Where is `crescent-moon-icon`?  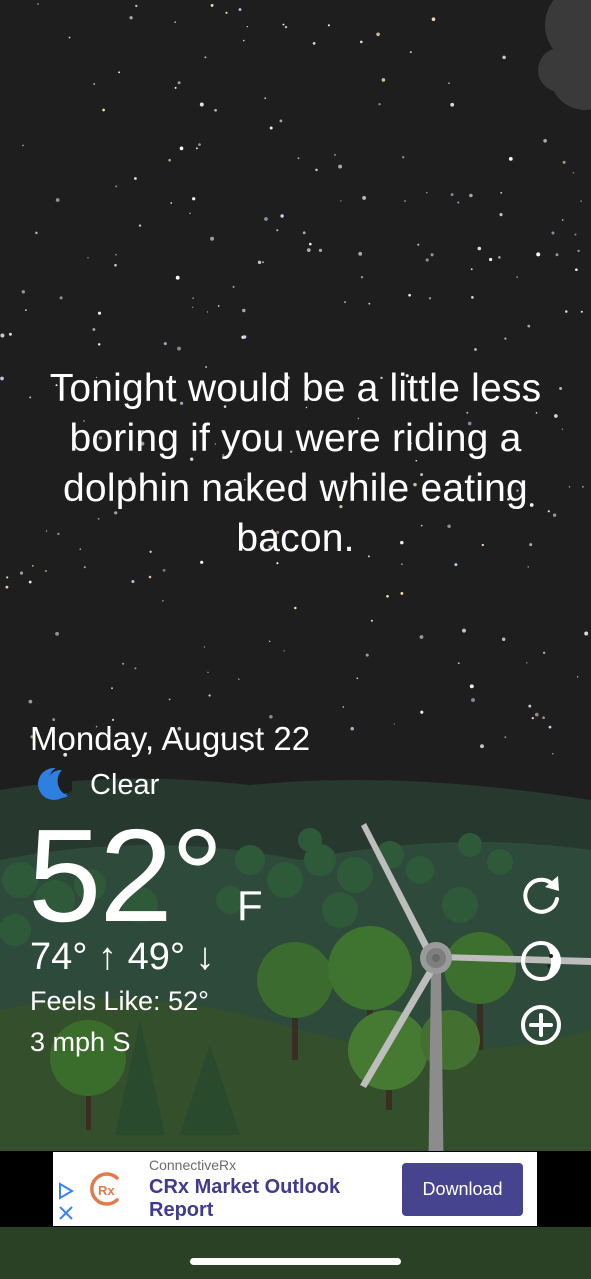 crescent-moon-icon is located at coordinates (55, 783).